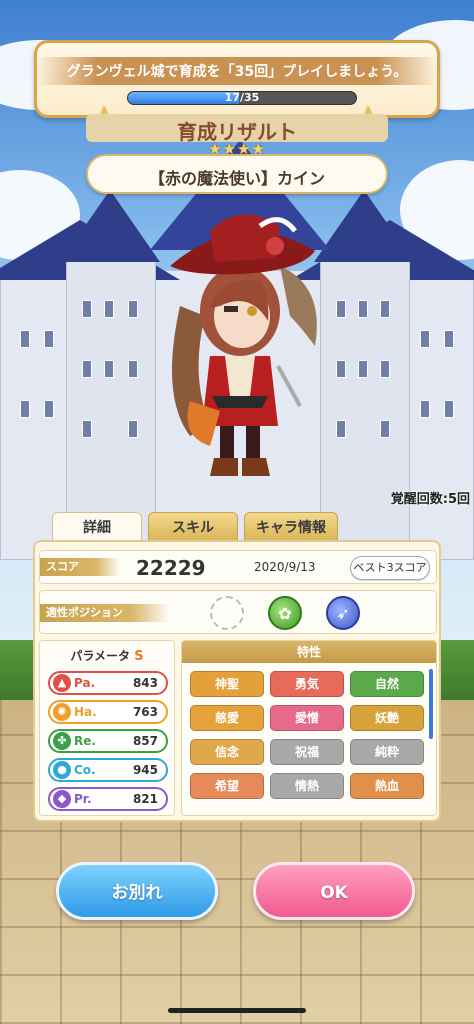 Image resolution: width=474 pixels, height=1024 pixels. I want to click on trait-chip: 神聖, so click(227, 684).